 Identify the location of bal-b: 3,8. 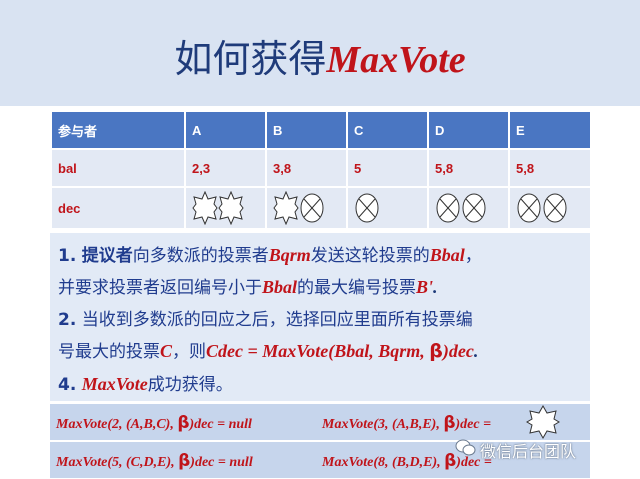
(306, 168).